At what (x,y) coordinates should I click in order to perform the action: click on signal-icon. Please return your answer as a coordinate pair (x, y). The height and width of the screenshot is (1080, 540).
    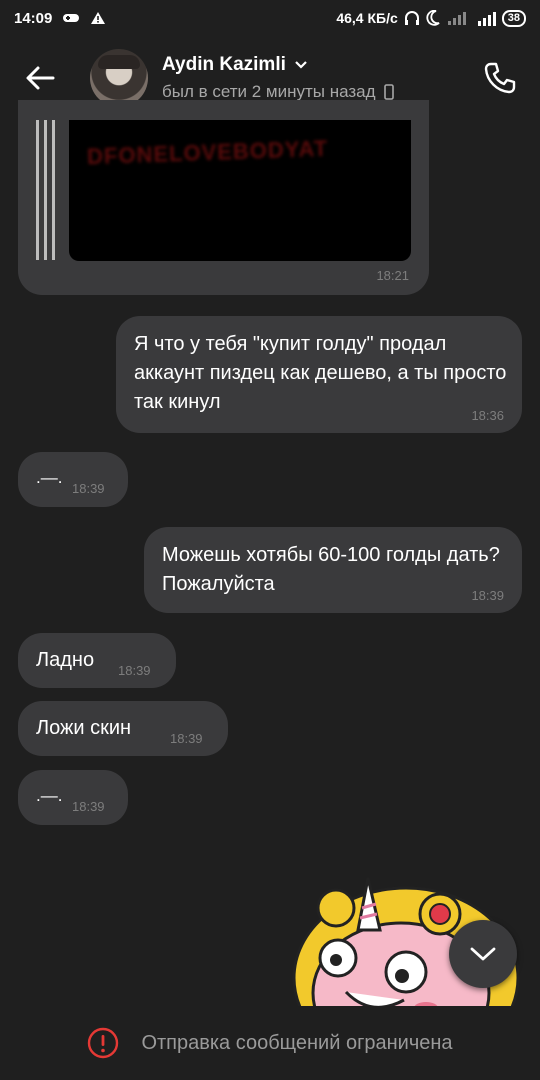
    Looking at the image, I should click on (456, 18).